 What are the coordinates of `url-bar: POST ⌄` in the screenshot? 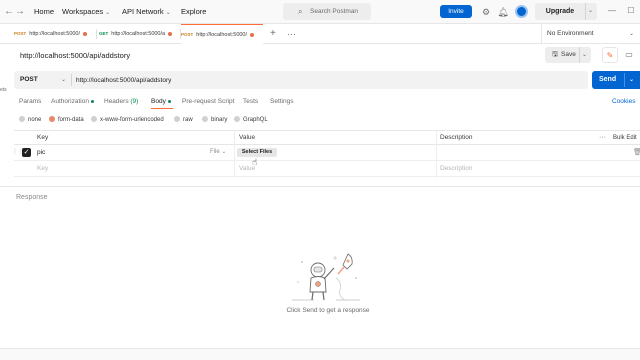 It's located at (301, 80).